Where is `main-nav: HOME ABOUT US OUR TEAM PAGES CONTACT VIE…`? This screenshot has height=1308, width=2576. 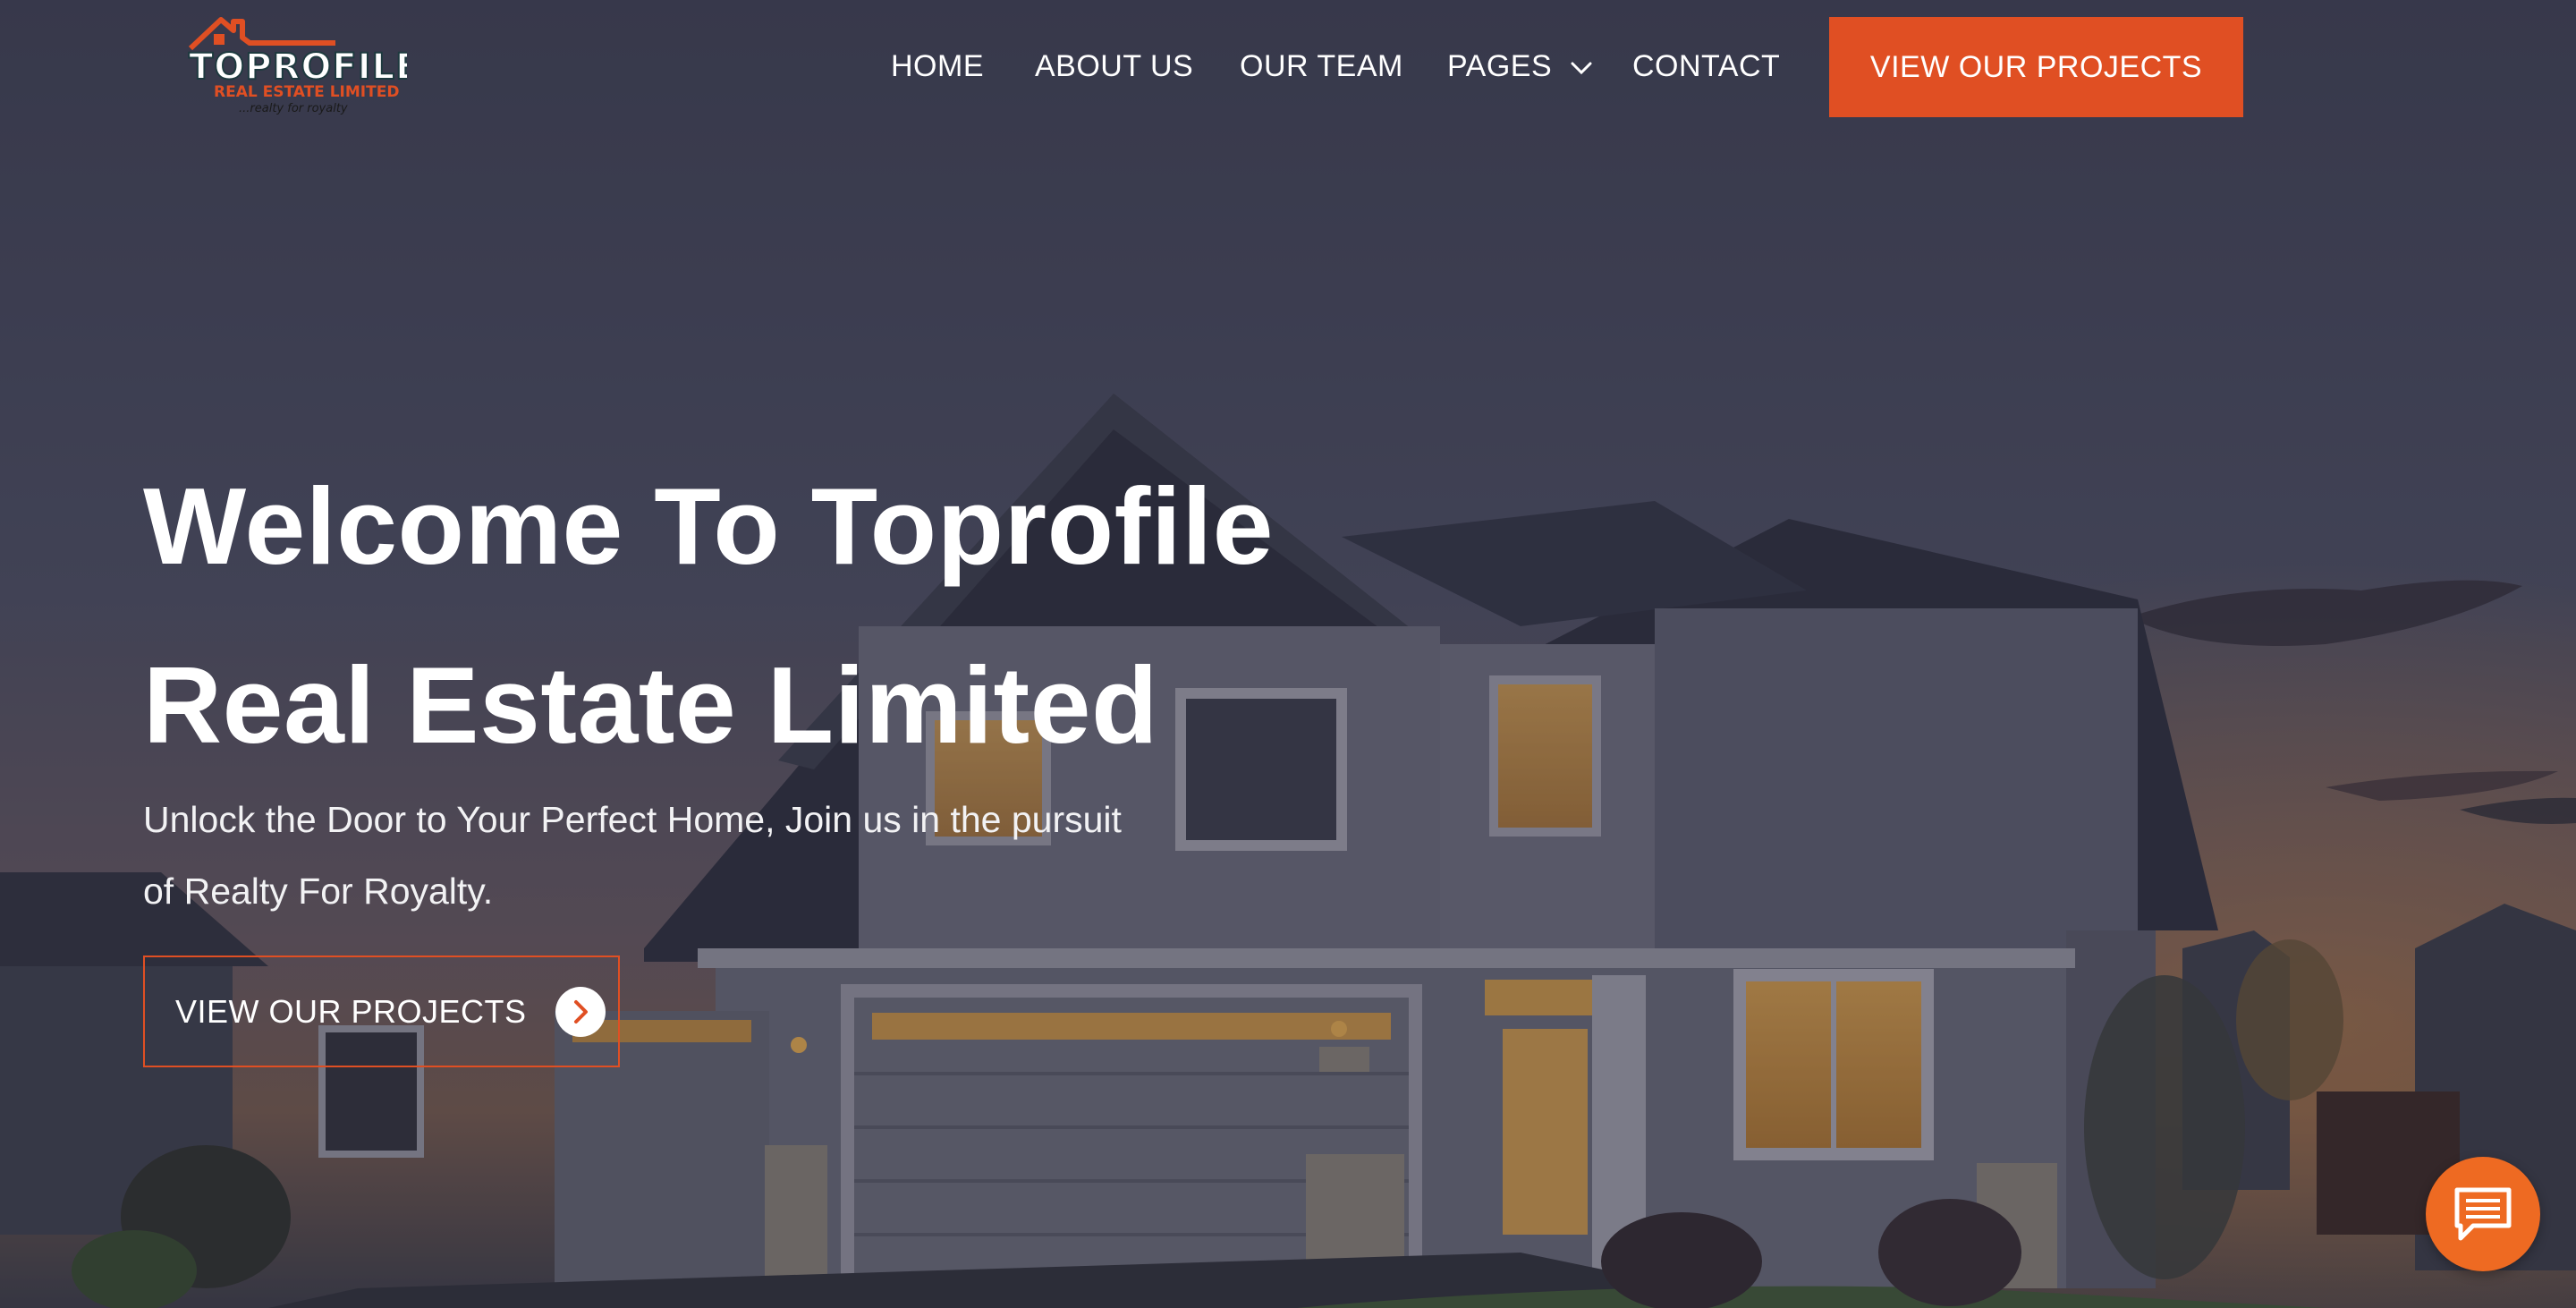 main-nav: HOME ABOUT US OUR TEAM PAGES CONTACT VIE… is located at coordinates (1288, 67).